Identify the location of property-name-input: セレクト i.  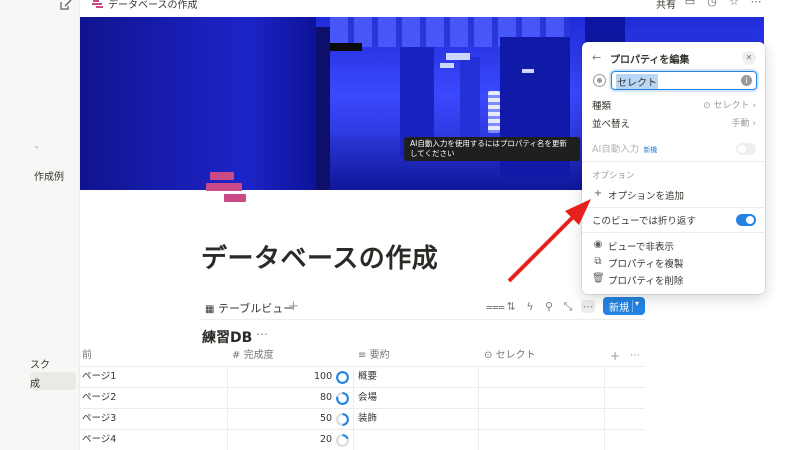
(684, 80).